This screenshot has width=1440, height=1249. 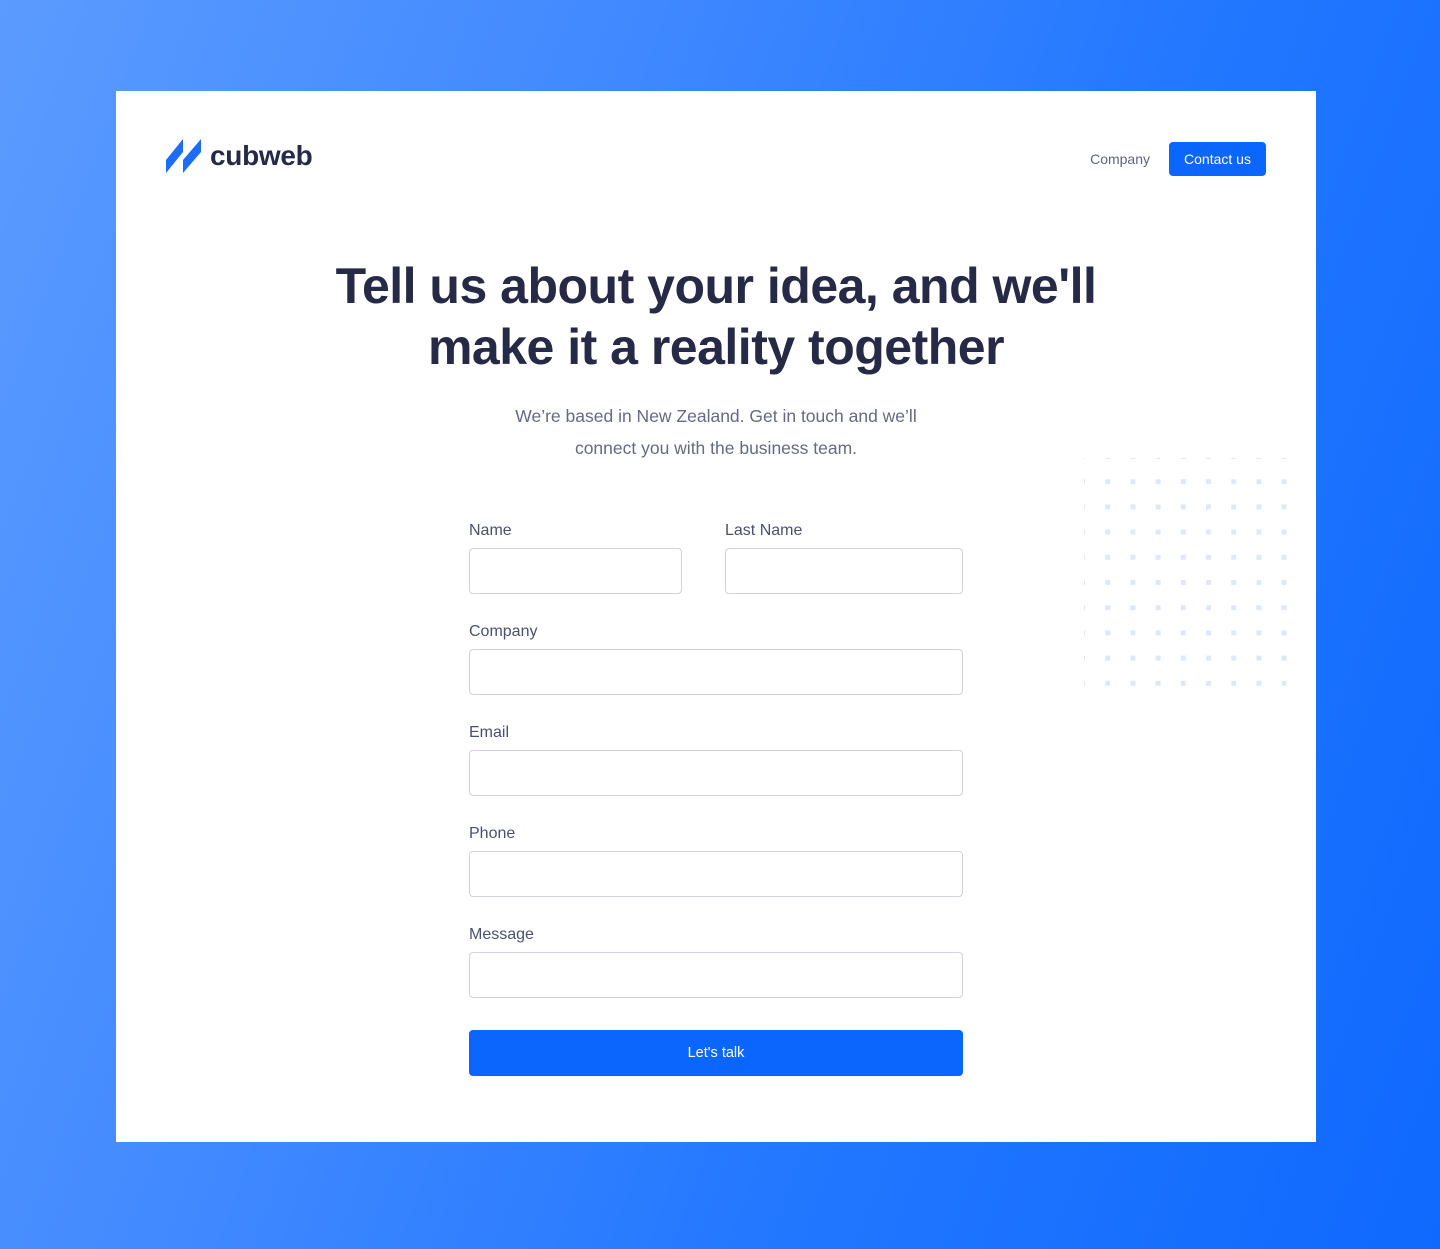 What do you see at coordinates (1190, 574) in the screenshot?
I see `dot-grid-pattern-icon` at bounding box center [1190, 574].